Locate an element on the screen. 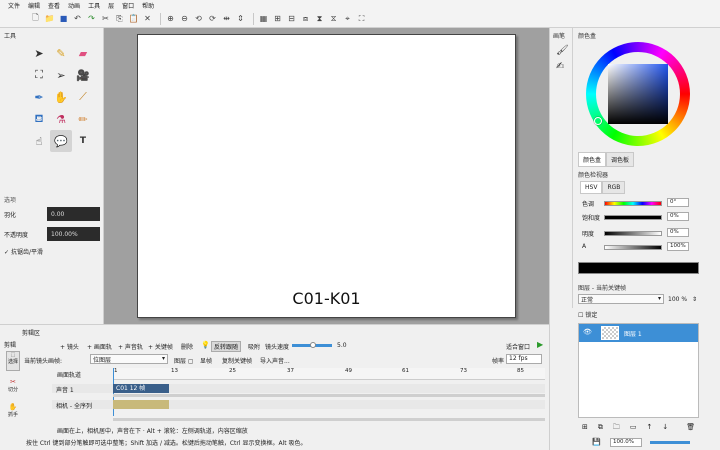 This screenshot has width=720, height=450. eye-icon: 👁 is located at coordinates (587, 332).